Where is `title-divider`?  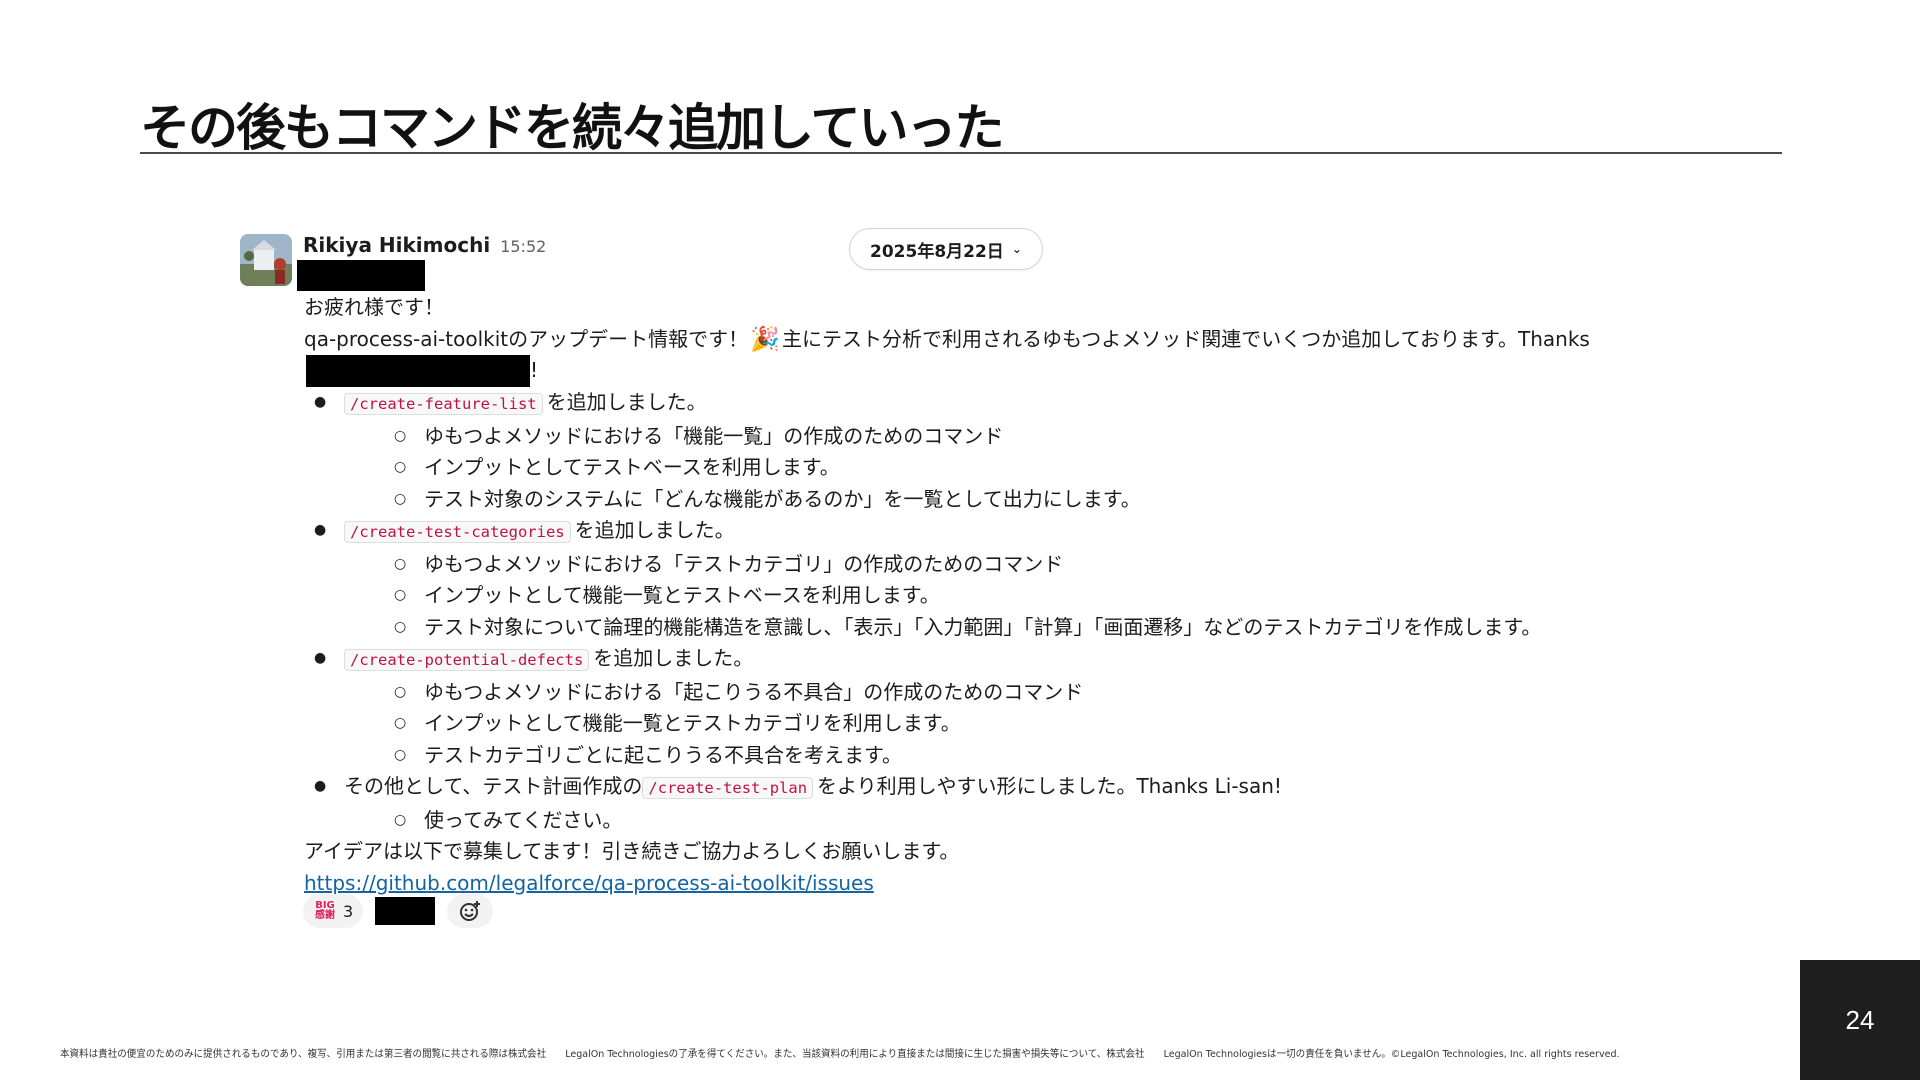
title-divider is located at coordinates (961, 153).